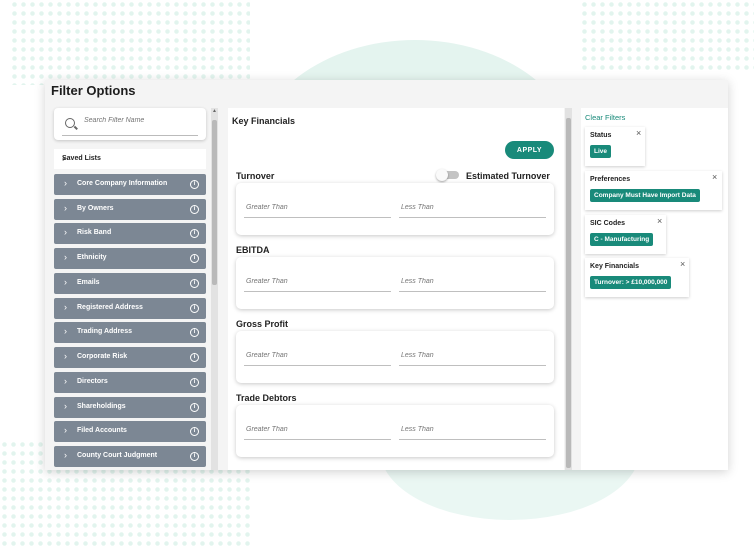  Describe the element at coordinates (601, 135) in the screenshot. I see `filter-title: Status` at that location.